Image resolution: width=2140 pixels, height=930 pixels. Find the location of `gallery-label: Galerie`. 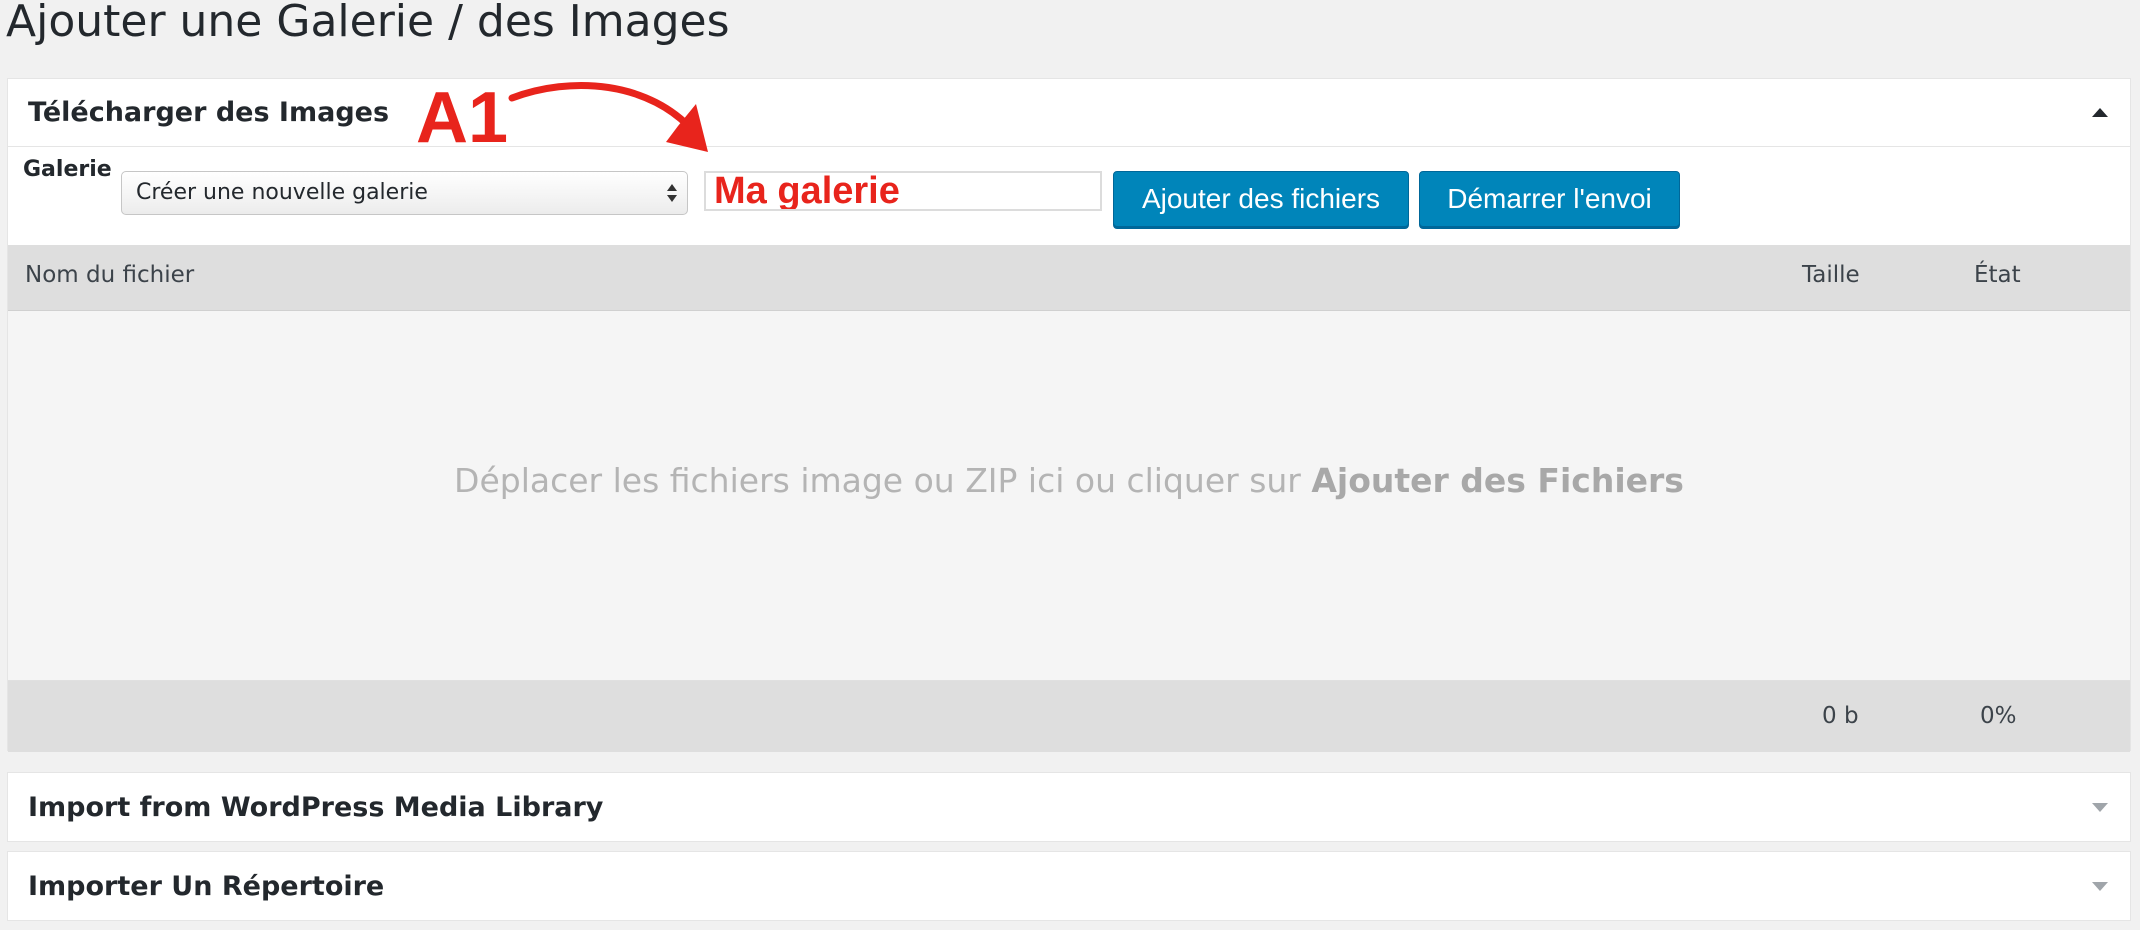

gallery-label: Galerie is located at coordinates (67, 169).